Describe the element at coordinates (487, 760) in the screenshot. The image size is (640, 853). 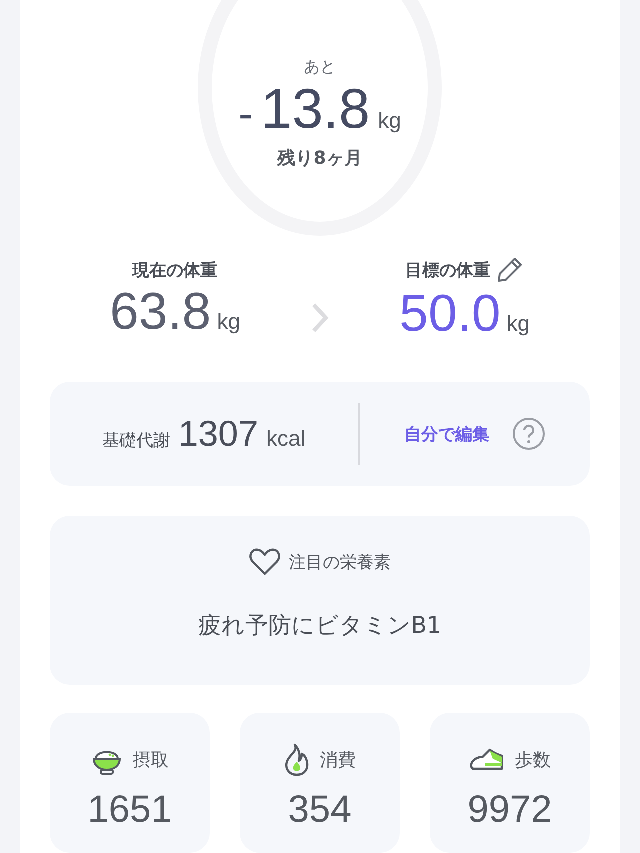
I see `sneaker-icon` at that location.